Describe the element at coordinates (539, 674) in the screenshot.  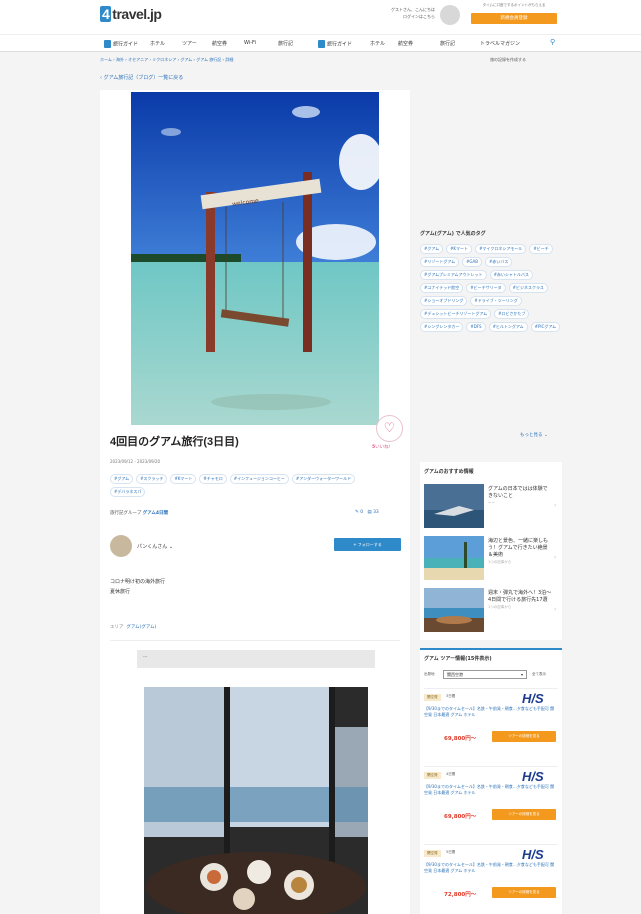
I see `show-all-link: 全て表示` at that location.